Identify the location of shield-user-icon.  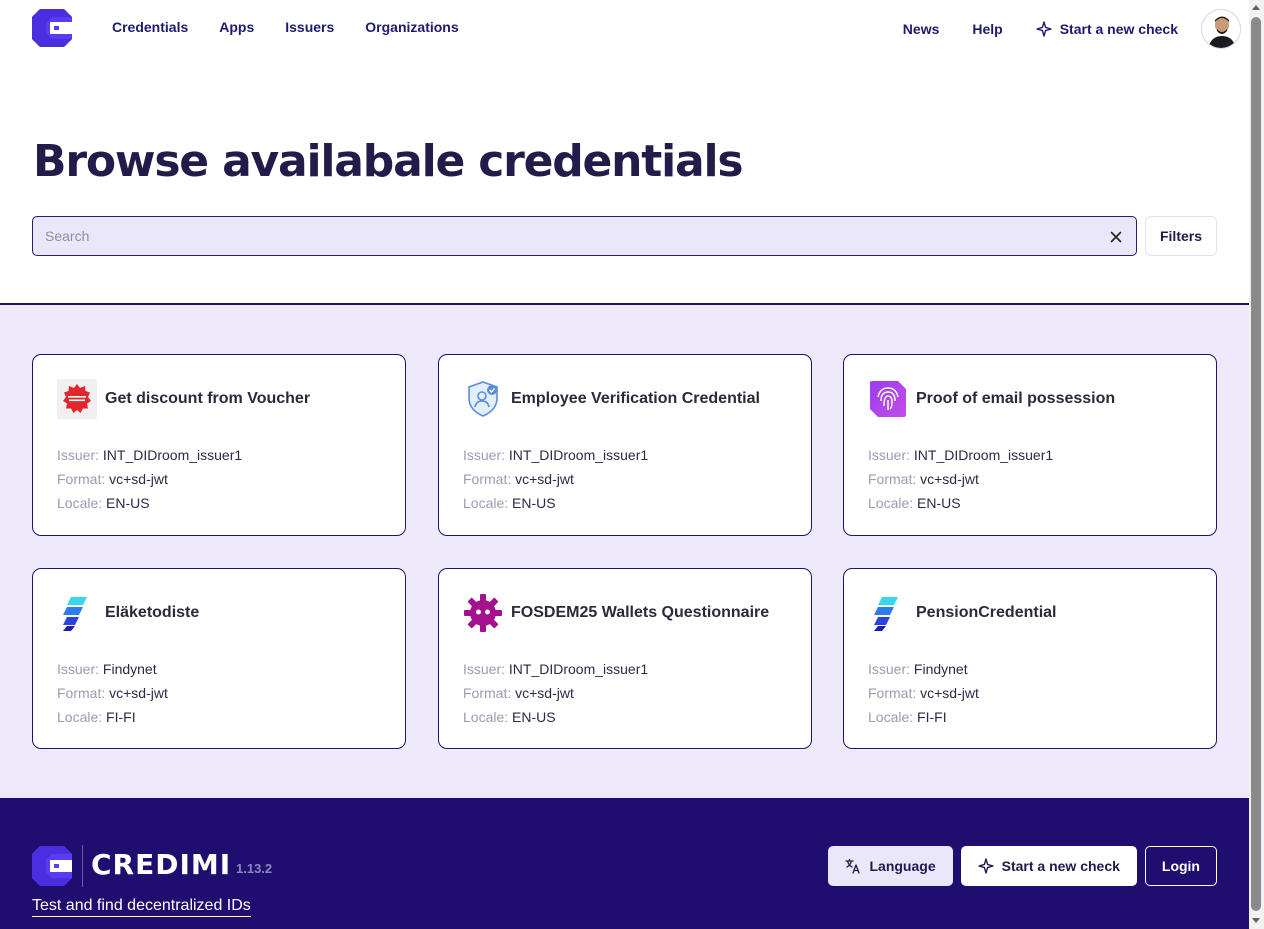
(483, 399).